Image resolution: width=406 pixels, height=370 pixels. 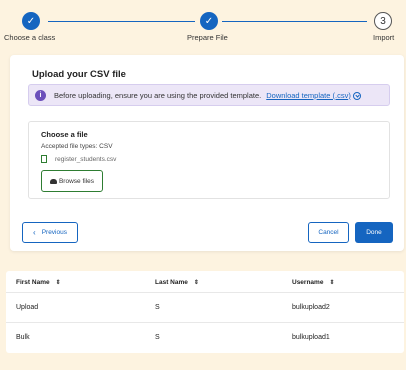 I want to click on column-header-label: Last Name, so click(x=171, y=282).